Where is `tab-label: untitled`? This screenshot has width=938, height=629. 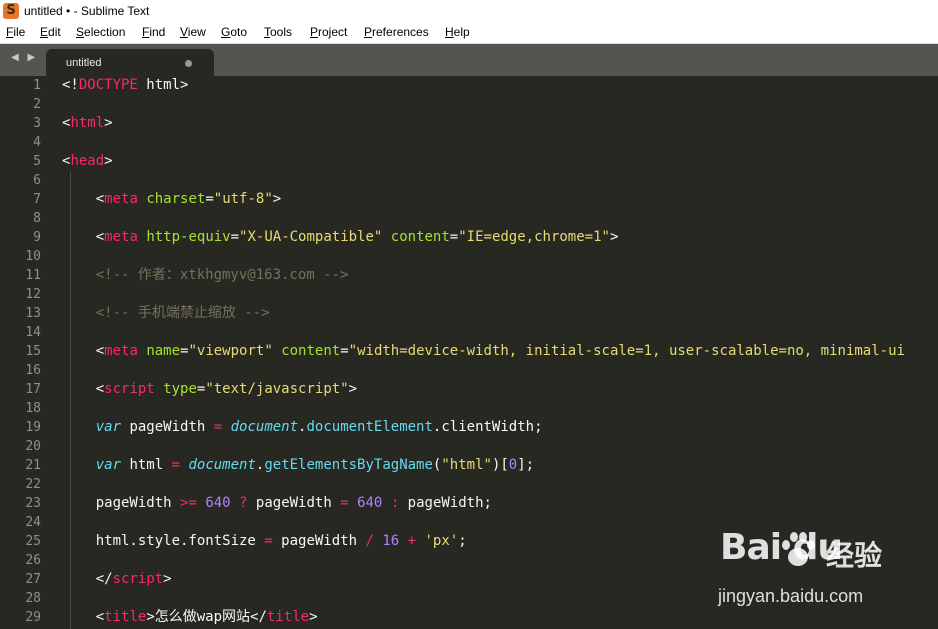 tab-label: untitled is located at coordinates (84, 63).